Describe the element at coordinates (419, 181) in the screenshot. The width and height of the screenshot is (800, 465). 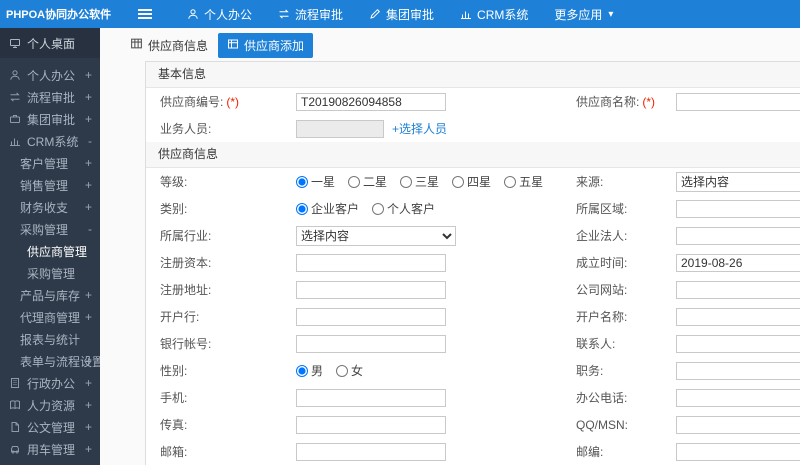
I see `level-radio-3: 三星` at that location.